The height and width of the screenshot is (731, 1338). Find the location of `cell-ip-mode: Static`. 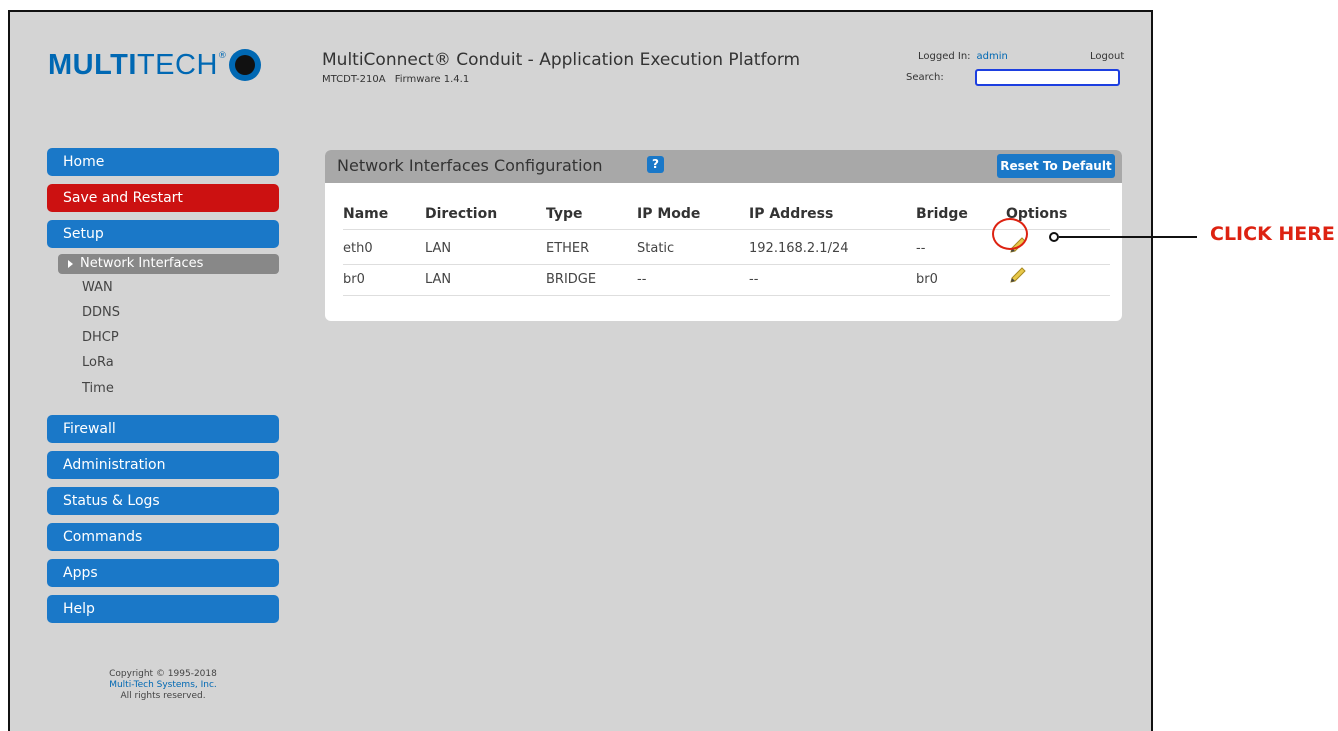

cell-ip-mode: Static is located at coordinates (656, 248).